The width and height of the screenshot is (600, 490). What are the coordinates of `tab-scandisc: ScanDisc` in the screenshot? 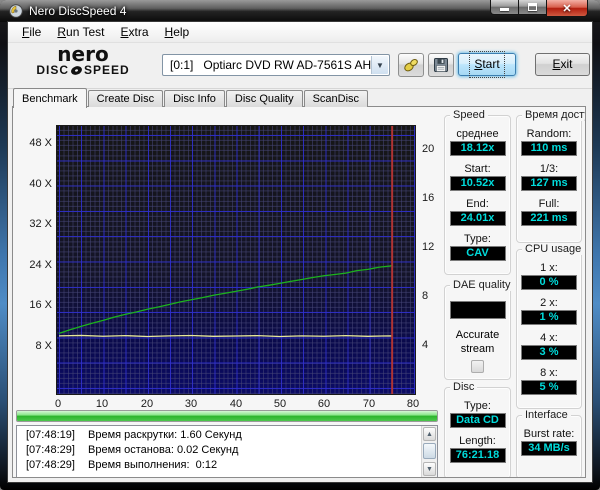 It's located at (336, 98).